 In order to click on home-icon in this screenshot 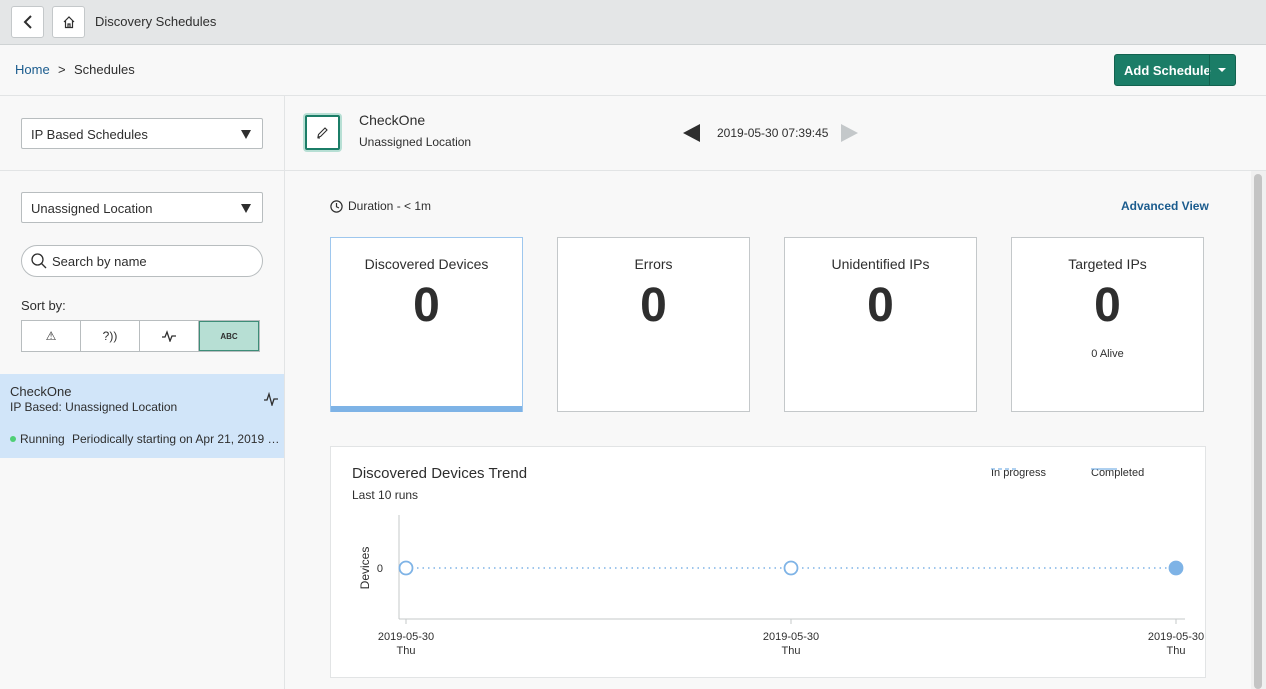, I will do `click(68, 22)`.